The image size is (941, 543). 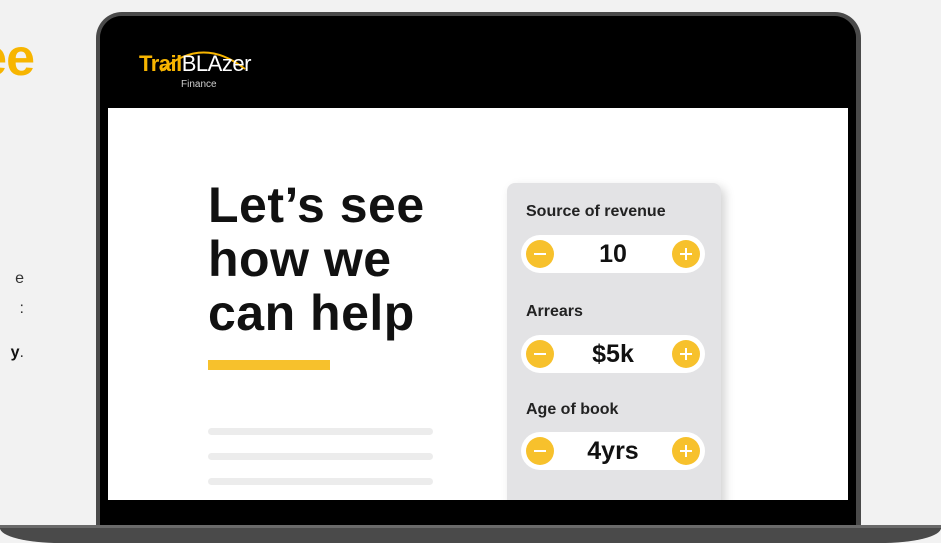 What do you see at coordinates (300, 259) in the screenshot?
I see `hero-line: how we` at bounding box center [300, 259].